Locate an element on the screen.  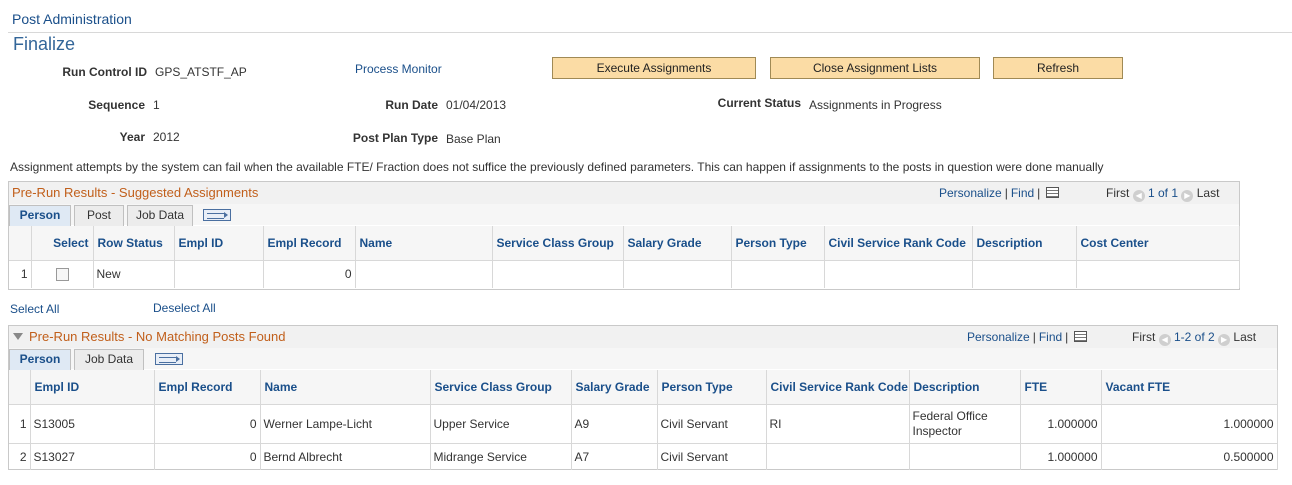
column-header-vacant-fte: Vacant FTE is located at coordinates (1189, 387).